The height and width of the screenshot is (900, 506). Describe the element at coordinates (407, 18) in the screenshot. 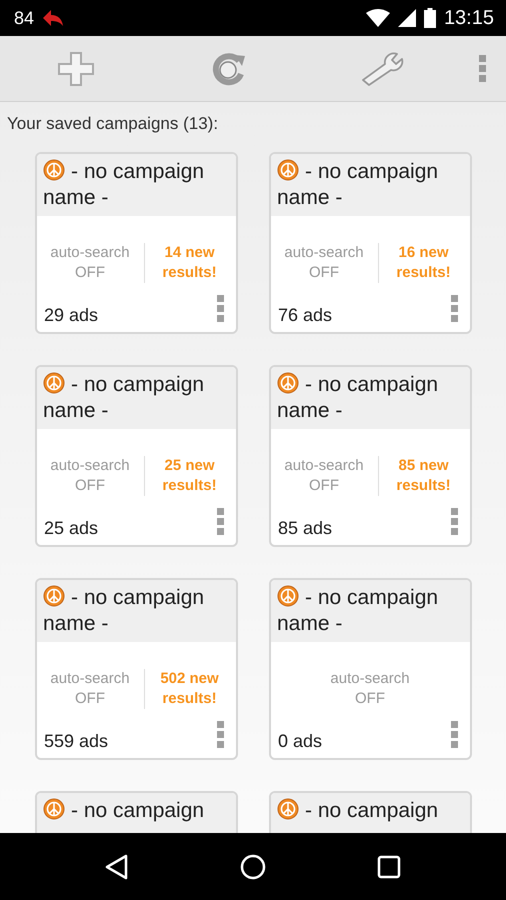

I see `signal-icon` at that location.